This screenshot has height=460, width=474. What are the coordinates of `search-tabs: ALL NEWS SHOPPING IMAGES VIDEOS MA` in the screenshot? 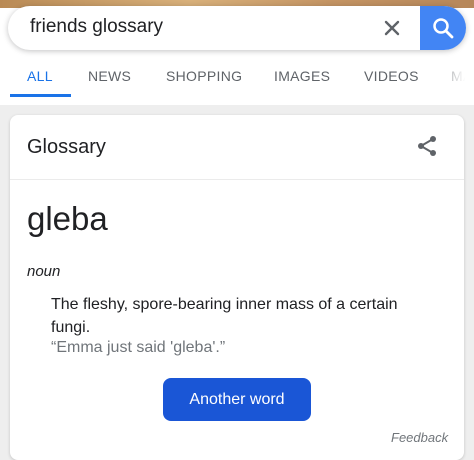 It's located at (237, 79).